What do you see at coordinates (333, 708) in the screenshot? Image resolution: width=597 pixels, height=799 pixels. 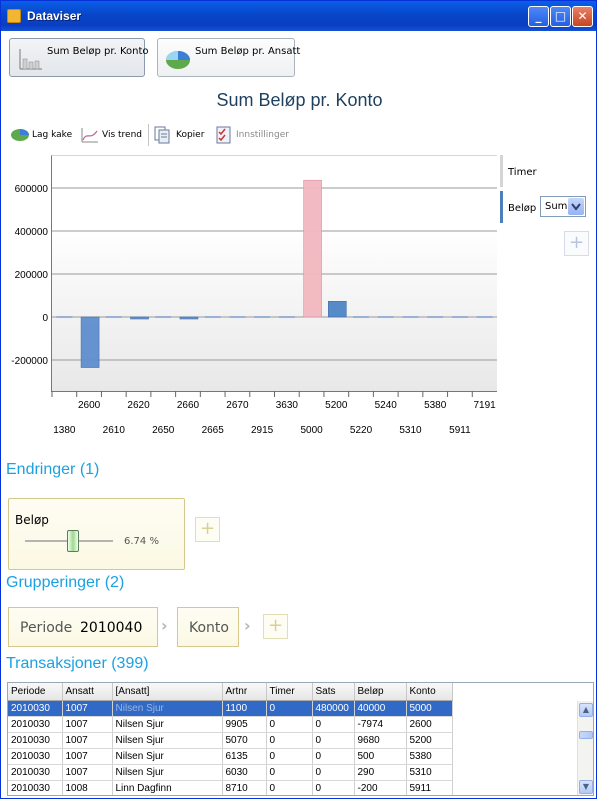 I see `table-cell: 480000` at bounding box center [333, 708].